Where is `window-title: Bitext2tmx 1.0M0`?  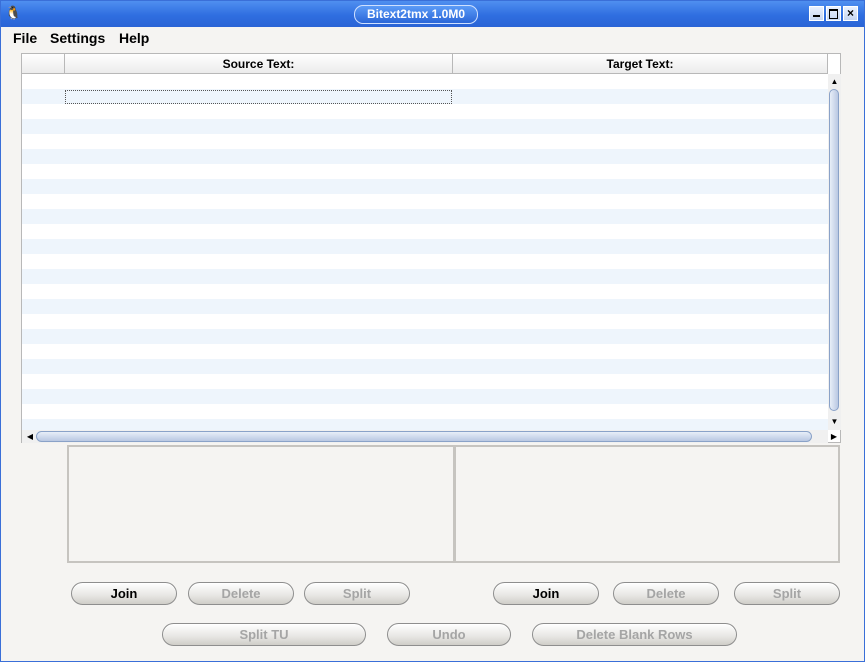 window-title: Bitext2tmx 1.0M0 is located at coordinates (416, 14).